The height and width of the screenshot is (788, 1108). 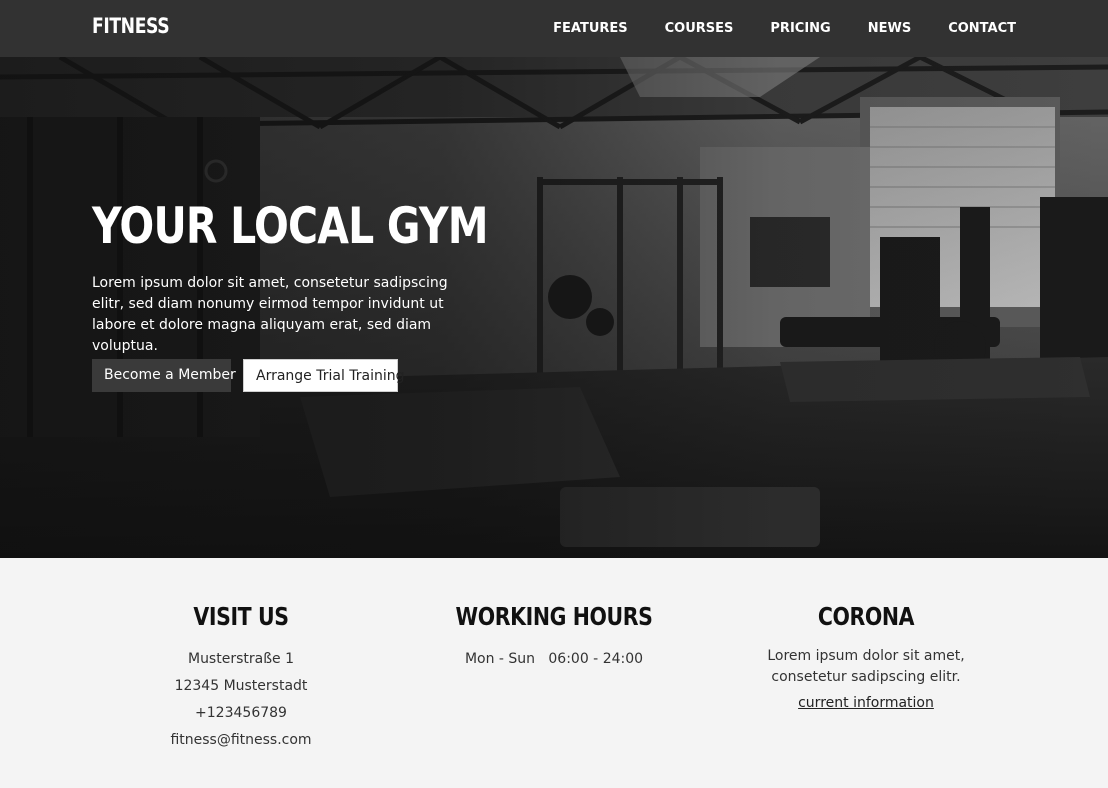 I want to click on nav-link-contact: CONTACT, so click(x=982, y=28).